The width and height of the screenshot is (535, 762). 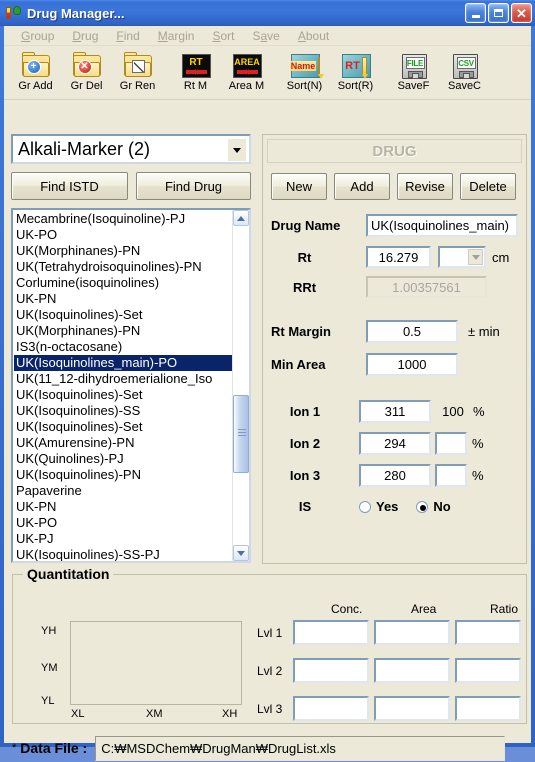 What do you see at coordinates (300, 748) in the screenshot?
I see `data-file-path-input: C:₩MSDChem₩DrugMan₩DrugList.xls` at bounding box center [300, 748].